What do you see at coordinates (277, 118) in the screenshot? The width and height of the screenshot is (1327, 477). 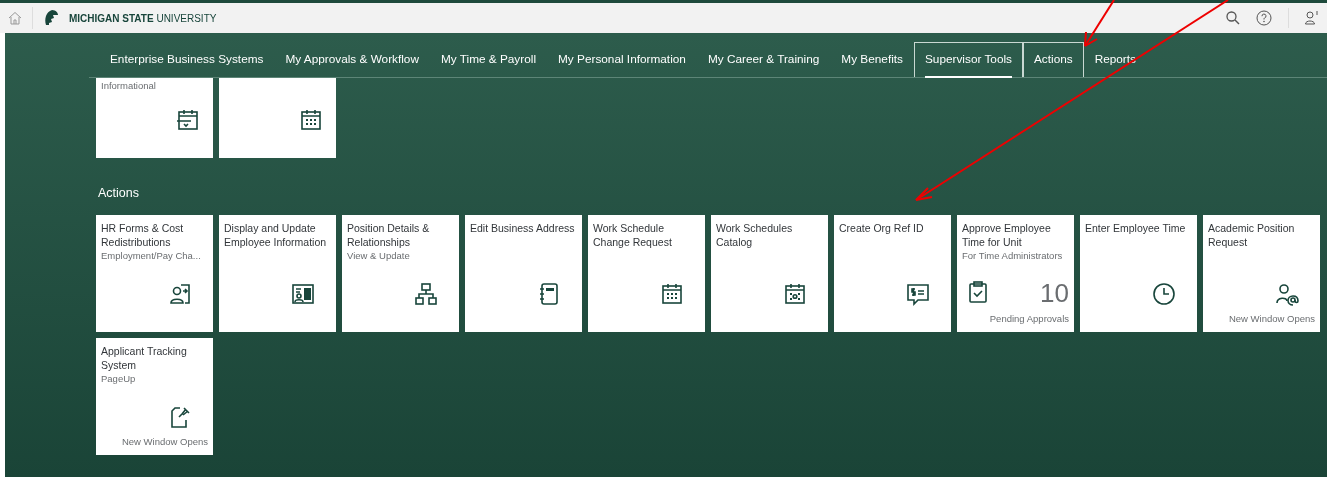 I see `app-tile` at bounding box center [277, 118].